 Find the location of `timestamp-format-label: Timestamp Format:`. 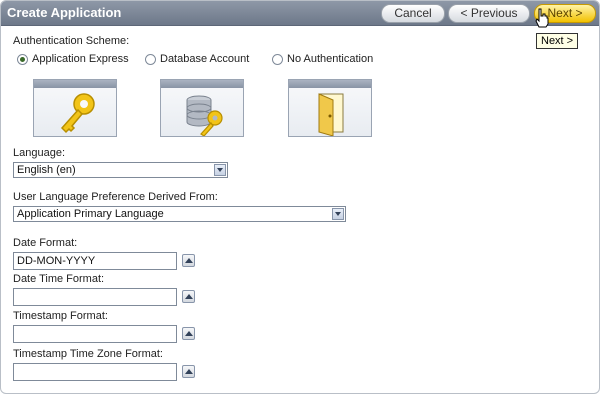

timestamp-format-label: Timestamp Format: is located at coordinates (60, 316).